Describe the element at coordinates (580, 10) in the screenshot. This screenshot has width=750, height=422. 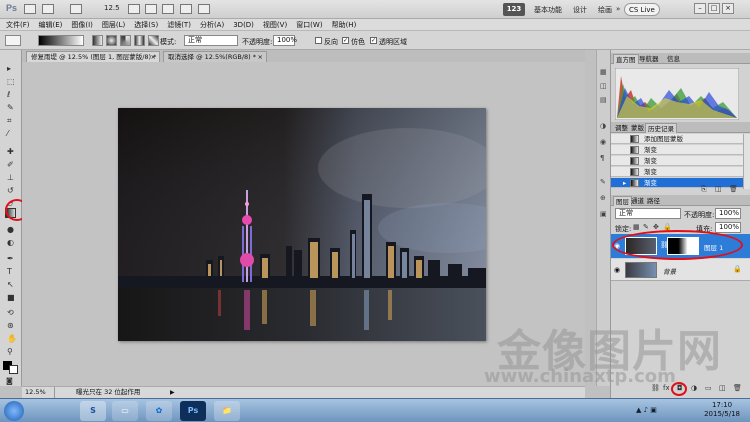
I see `workspace-design: 设计` at that location.